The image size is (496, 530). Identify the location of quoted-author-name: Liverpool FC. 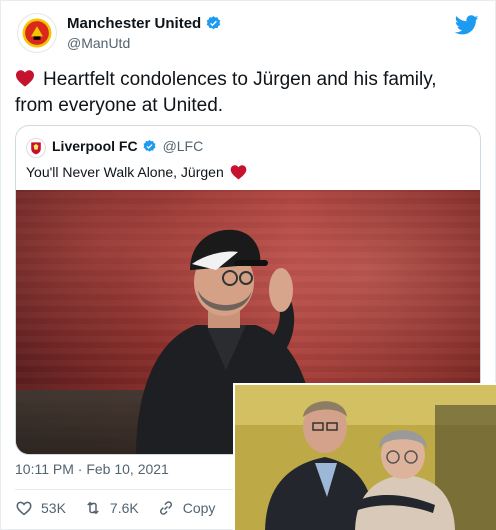
(95, 146).